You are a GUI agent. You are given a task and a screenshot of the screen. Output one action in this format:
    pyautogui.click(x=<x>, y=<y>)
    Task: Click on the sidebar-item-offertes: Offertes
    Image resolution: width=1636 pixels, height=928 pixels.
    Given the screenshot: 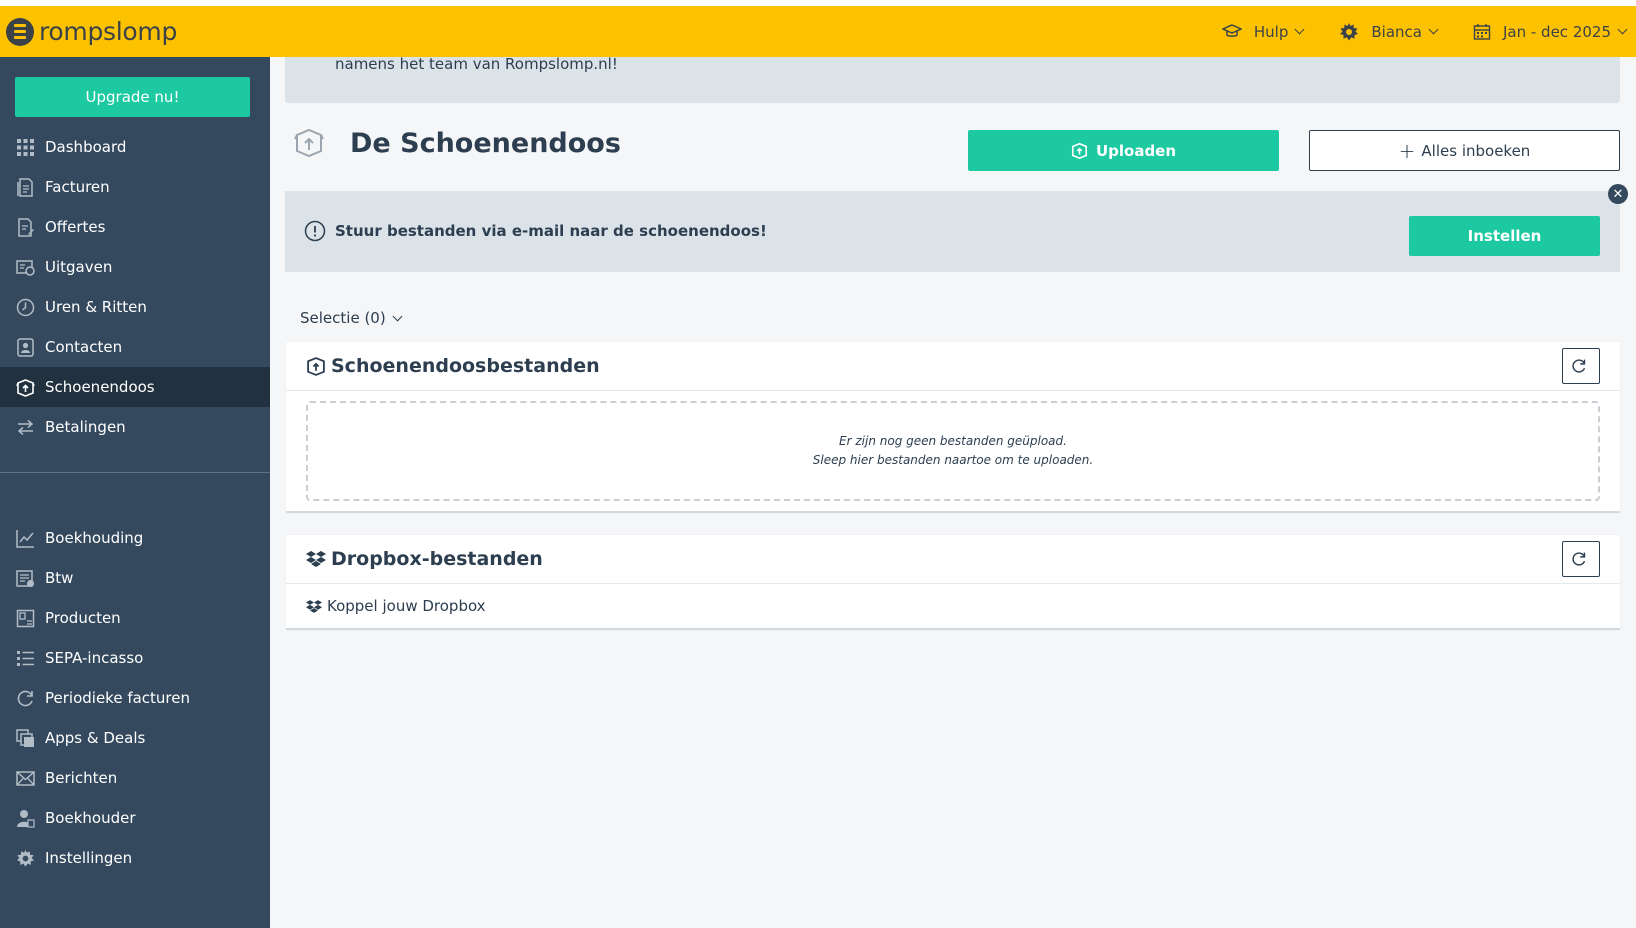 What is the action you would take?
    pyautogui.click(x=135, y=227)
    